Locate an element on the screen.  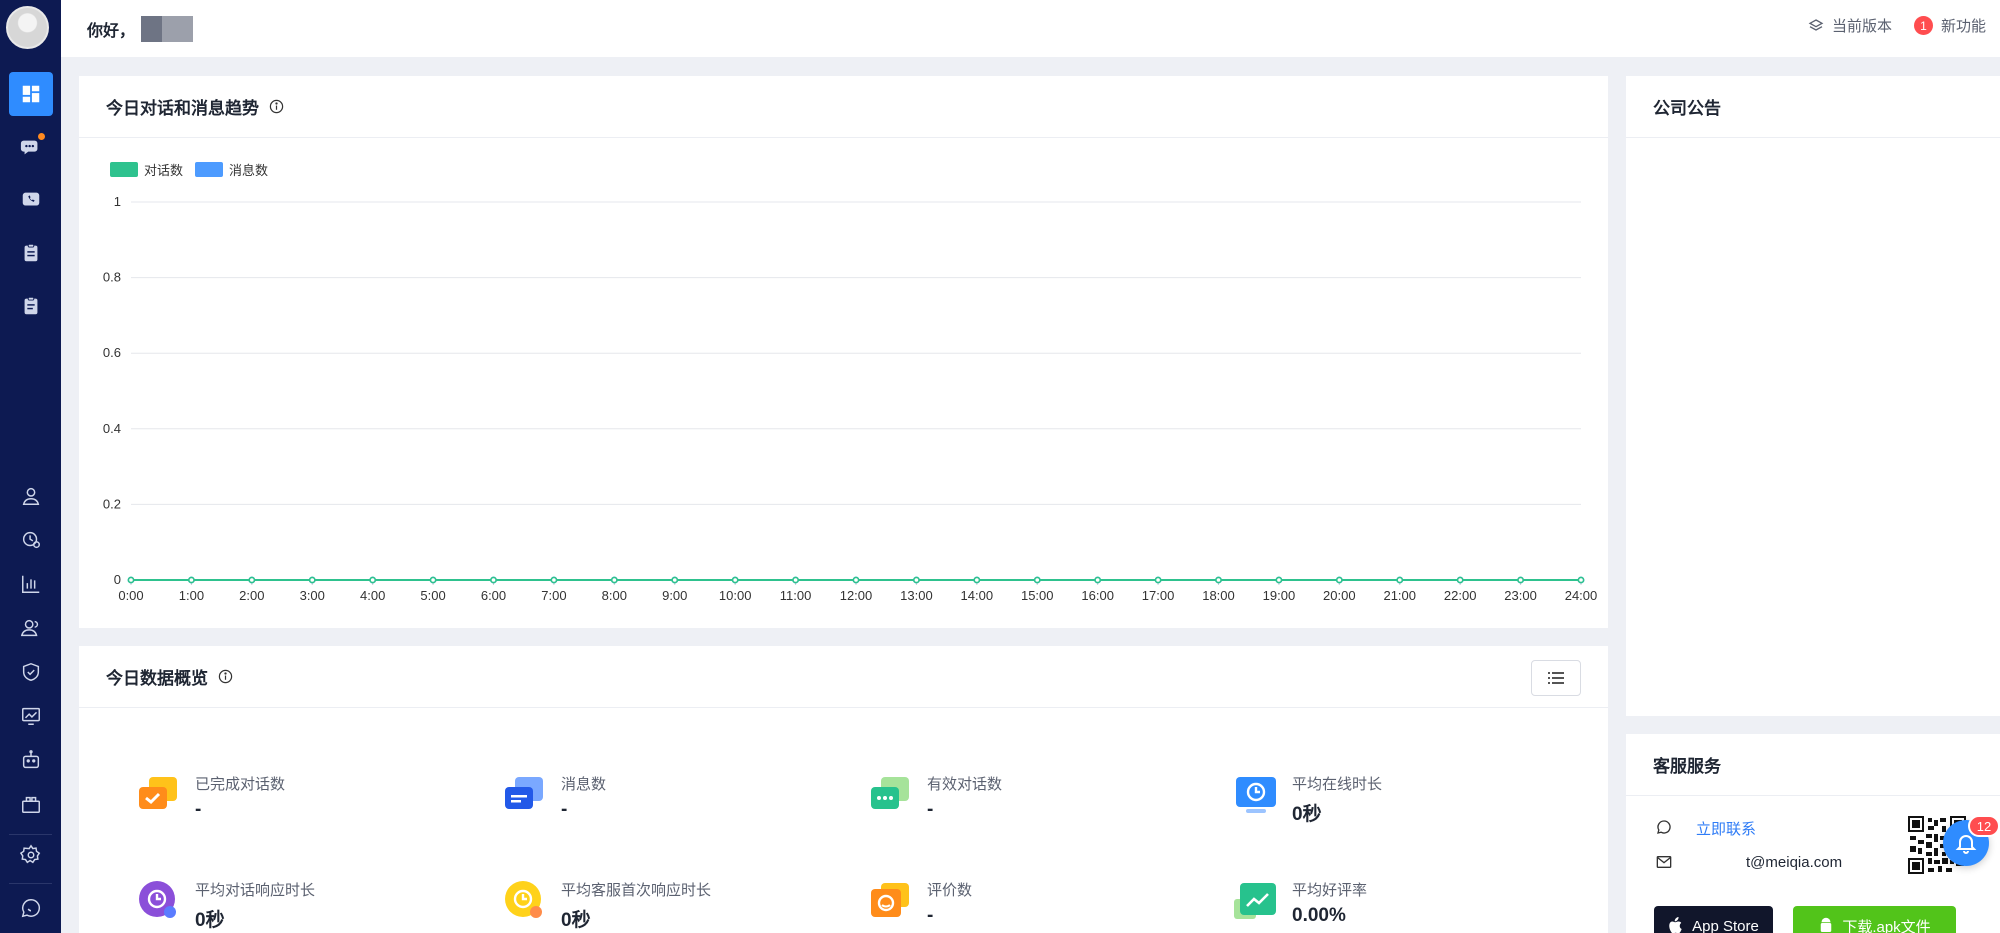
stat-completed-conversations: 已完成对话数 - is located at coordinates (211, 797).